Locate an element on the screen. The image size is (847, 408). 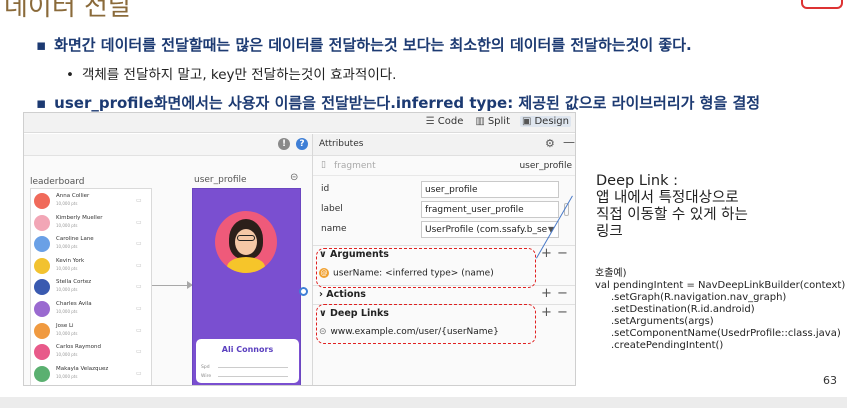
split-view-icon: ▥ is located at coordinates (480, 121).